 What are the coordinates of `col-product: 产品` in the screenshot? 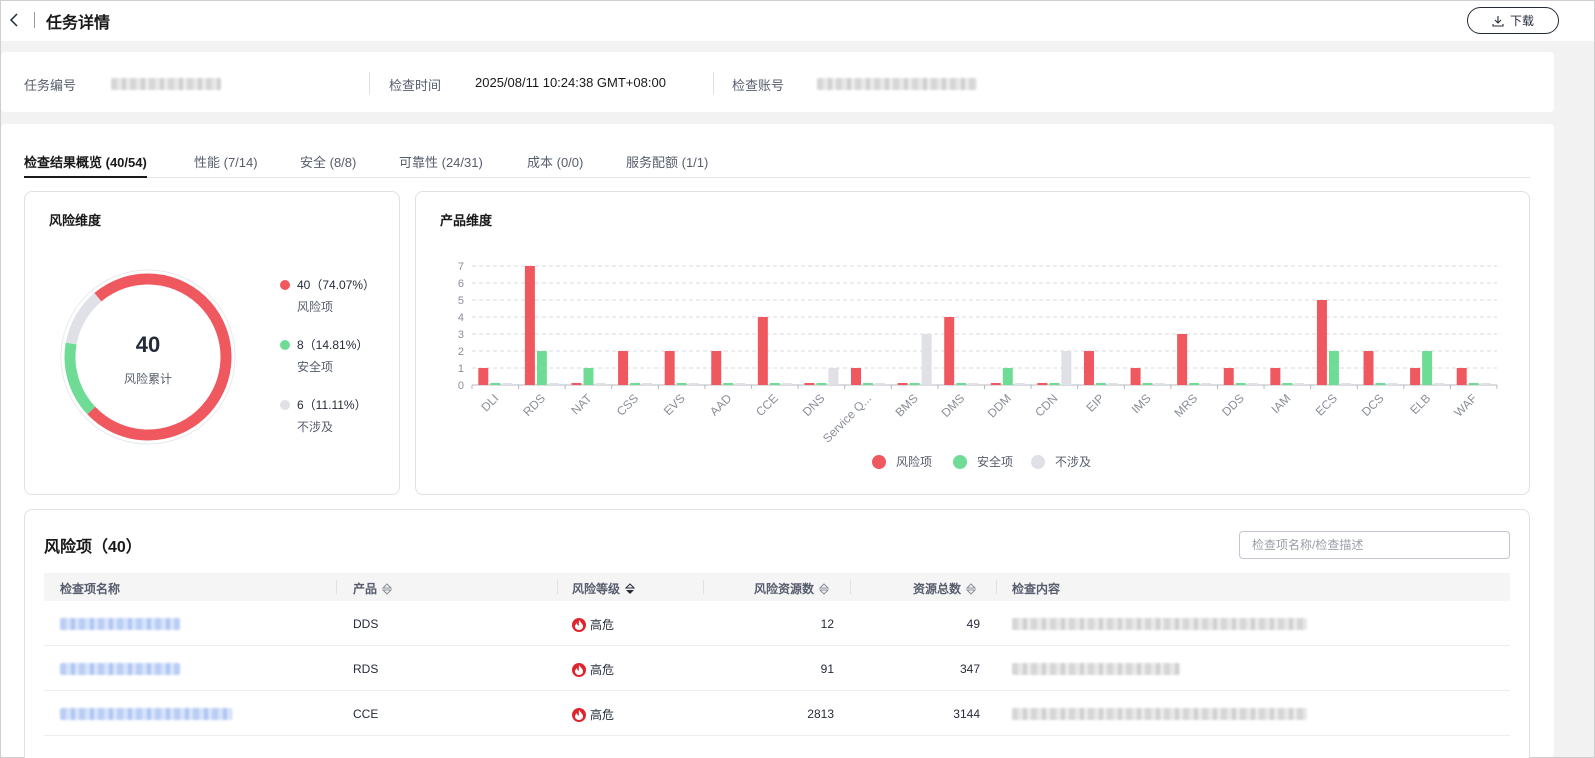 It's located at (373, 588).